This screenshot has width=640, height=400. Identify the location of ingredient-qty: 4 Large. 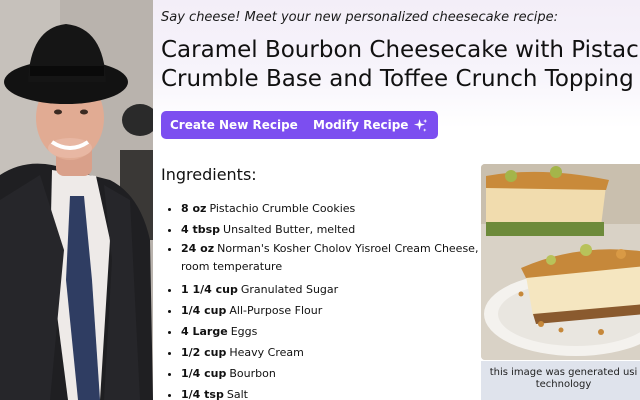
(204, 331).